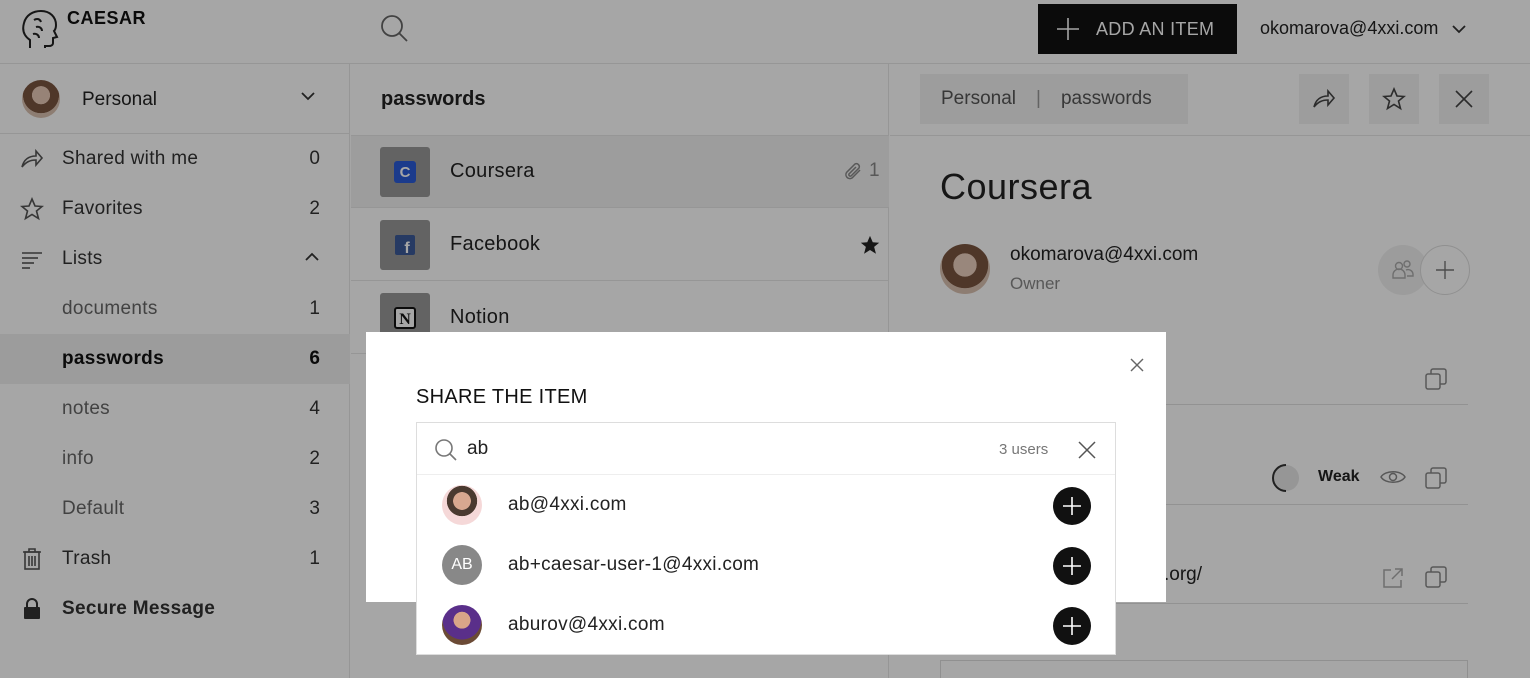 This screenshot has width=1530, height=678. Describe the element at coordinates (717, 449) in the screenshot. I see `user-search-input` at that location.